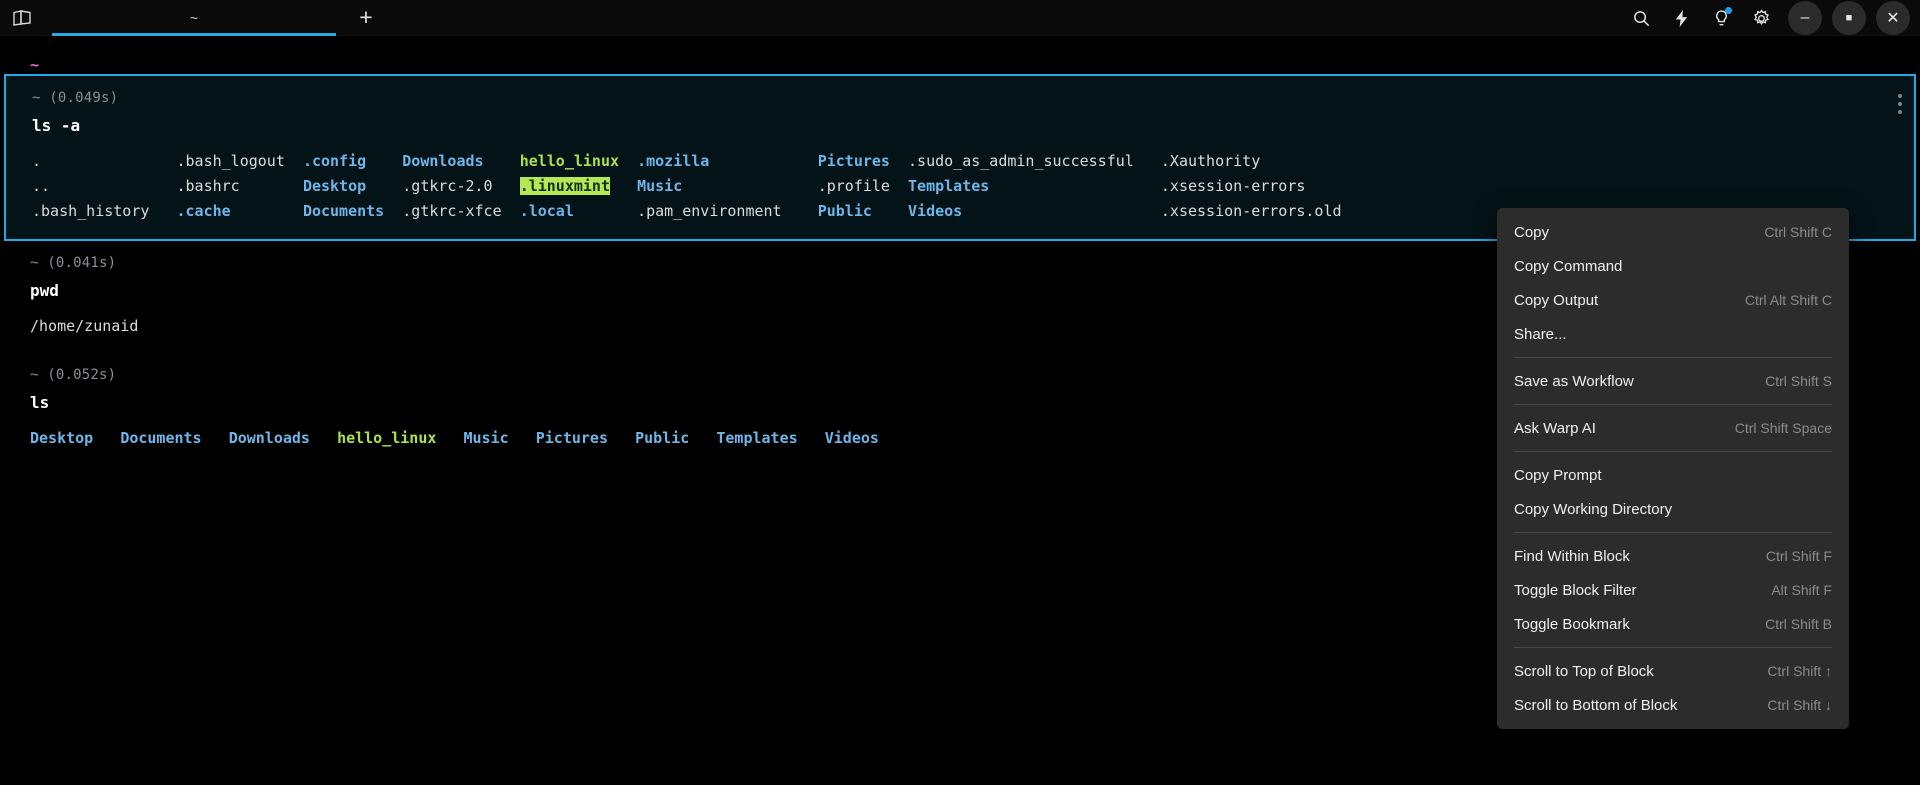 Image resolution: width=1920 pixels, height=785 pixels. What do you see at coordinates (366, 18) in the screenshot?
I see `new-tab-button: +` at bounding box center [366, 18].